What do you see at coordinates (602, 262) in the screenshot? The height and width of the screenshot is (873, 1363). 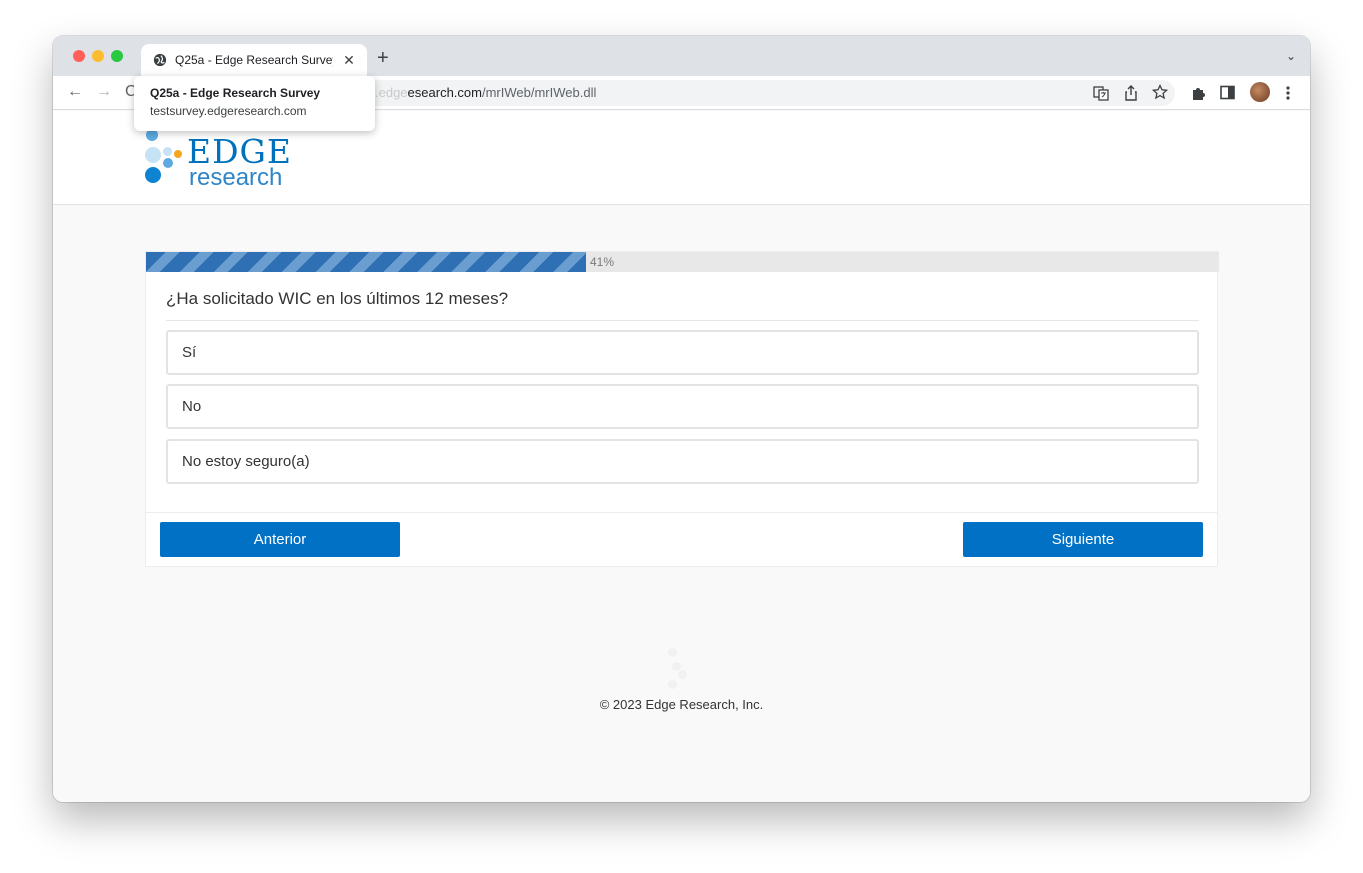 I see `progress-label: 41%` at bounding box center [602, 262].